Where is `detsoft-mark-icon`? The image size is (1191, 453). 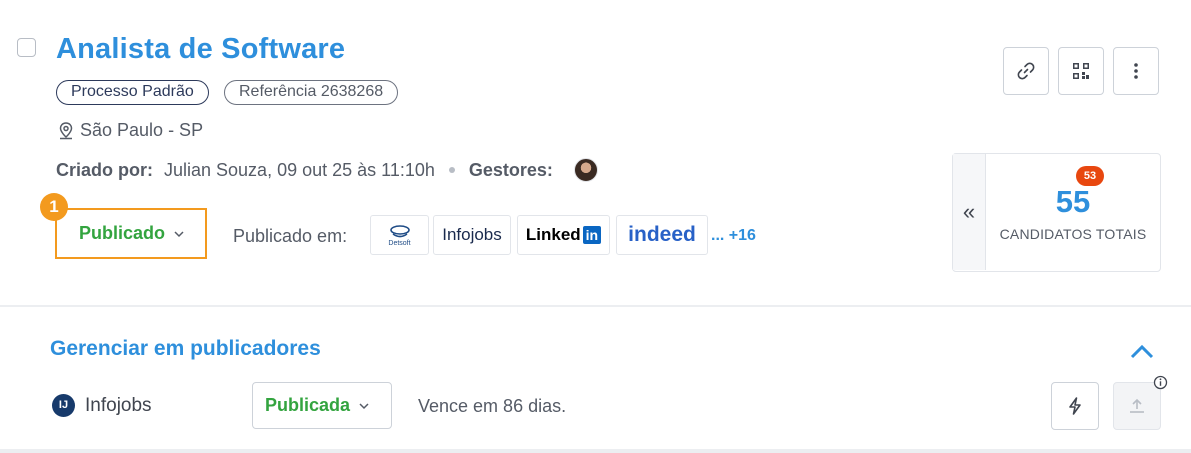
detsoft-mark-icon is located at coordinates (399, 230).